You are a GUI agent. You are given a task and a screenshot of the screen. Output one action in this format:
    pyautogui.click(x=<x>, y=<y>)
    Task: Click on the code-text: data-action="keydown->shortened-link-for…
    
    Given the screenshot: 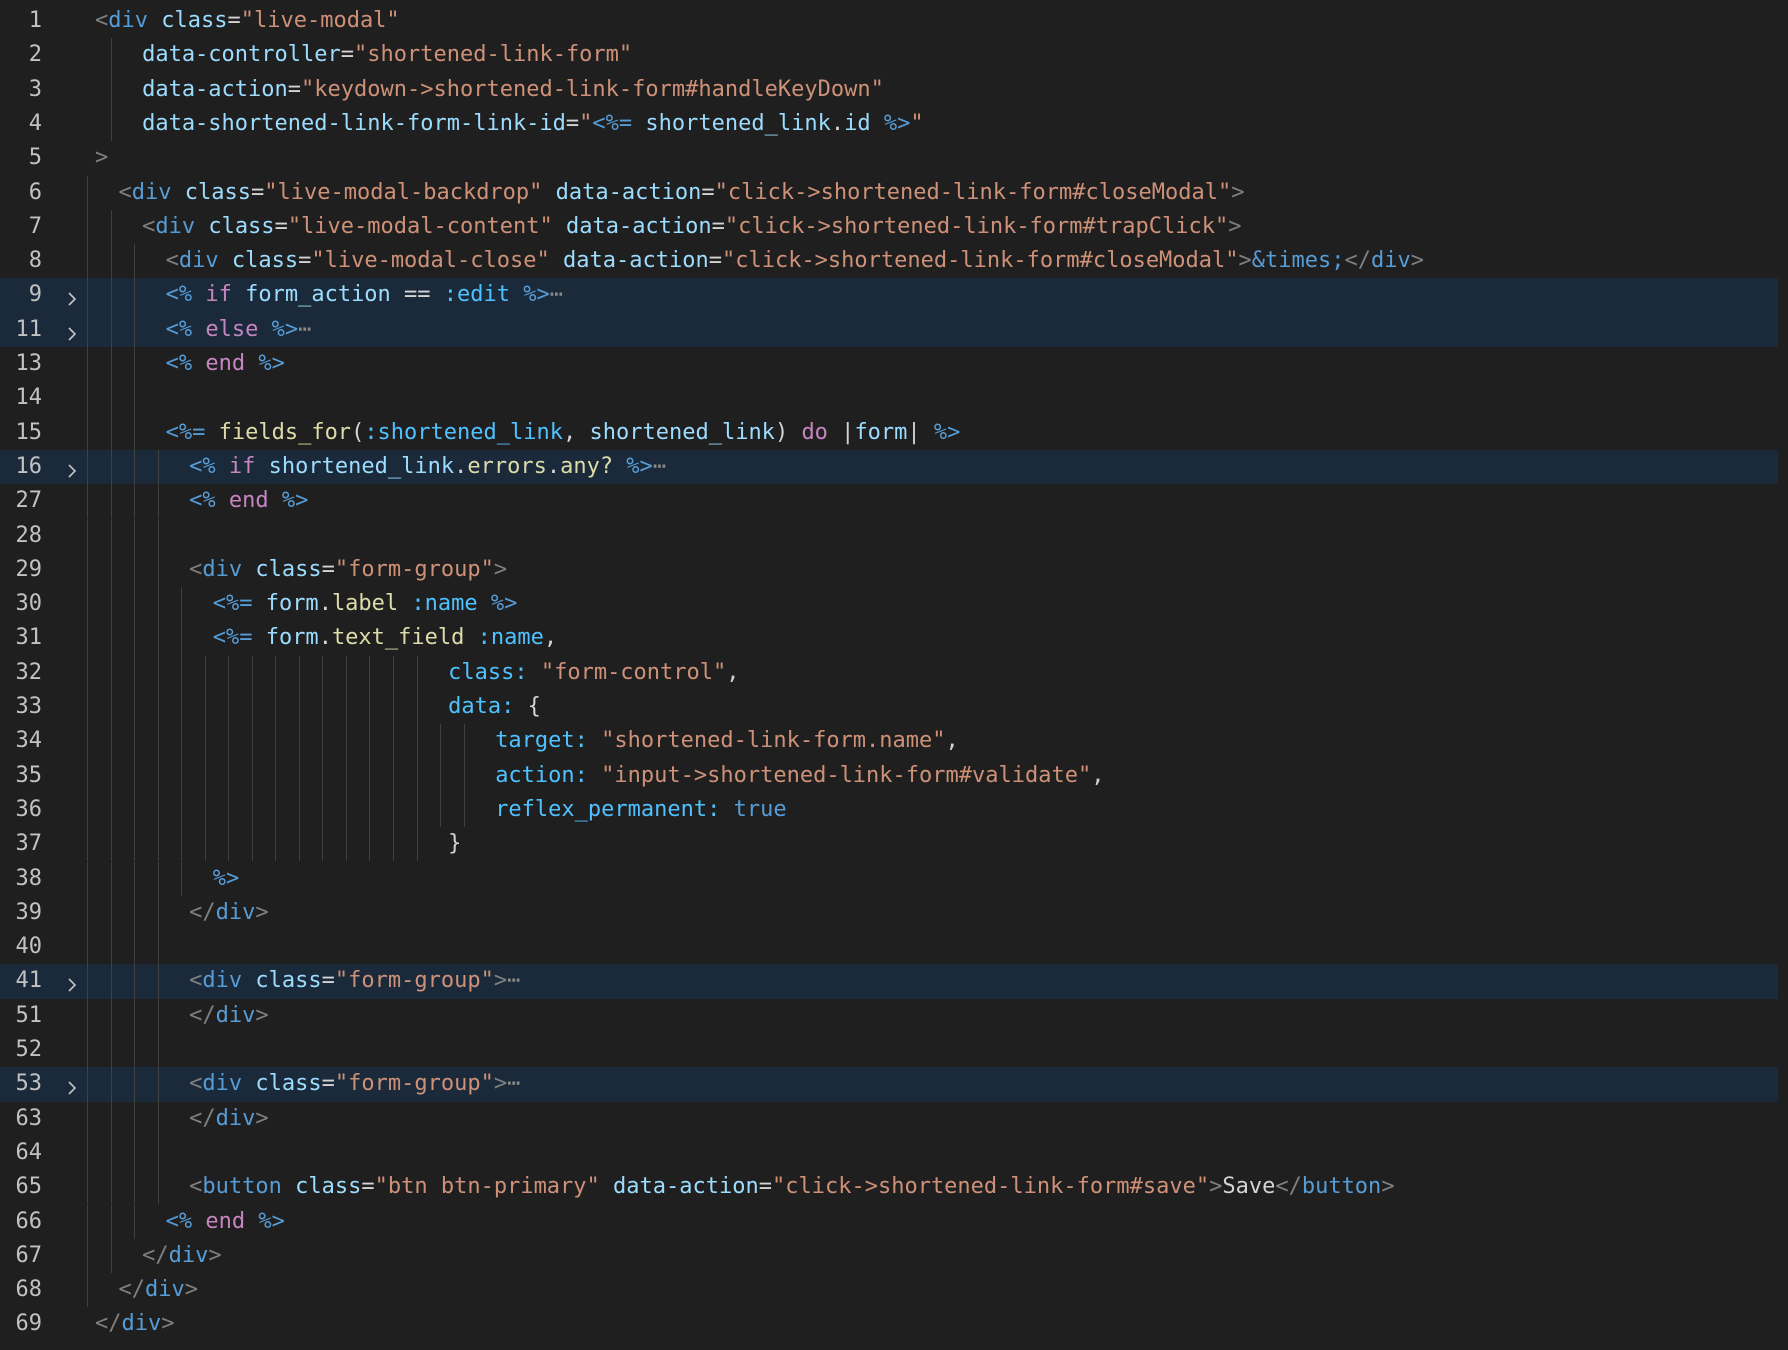 What is the action you would take?
    pyautogui.click(x=513, y=90)
    